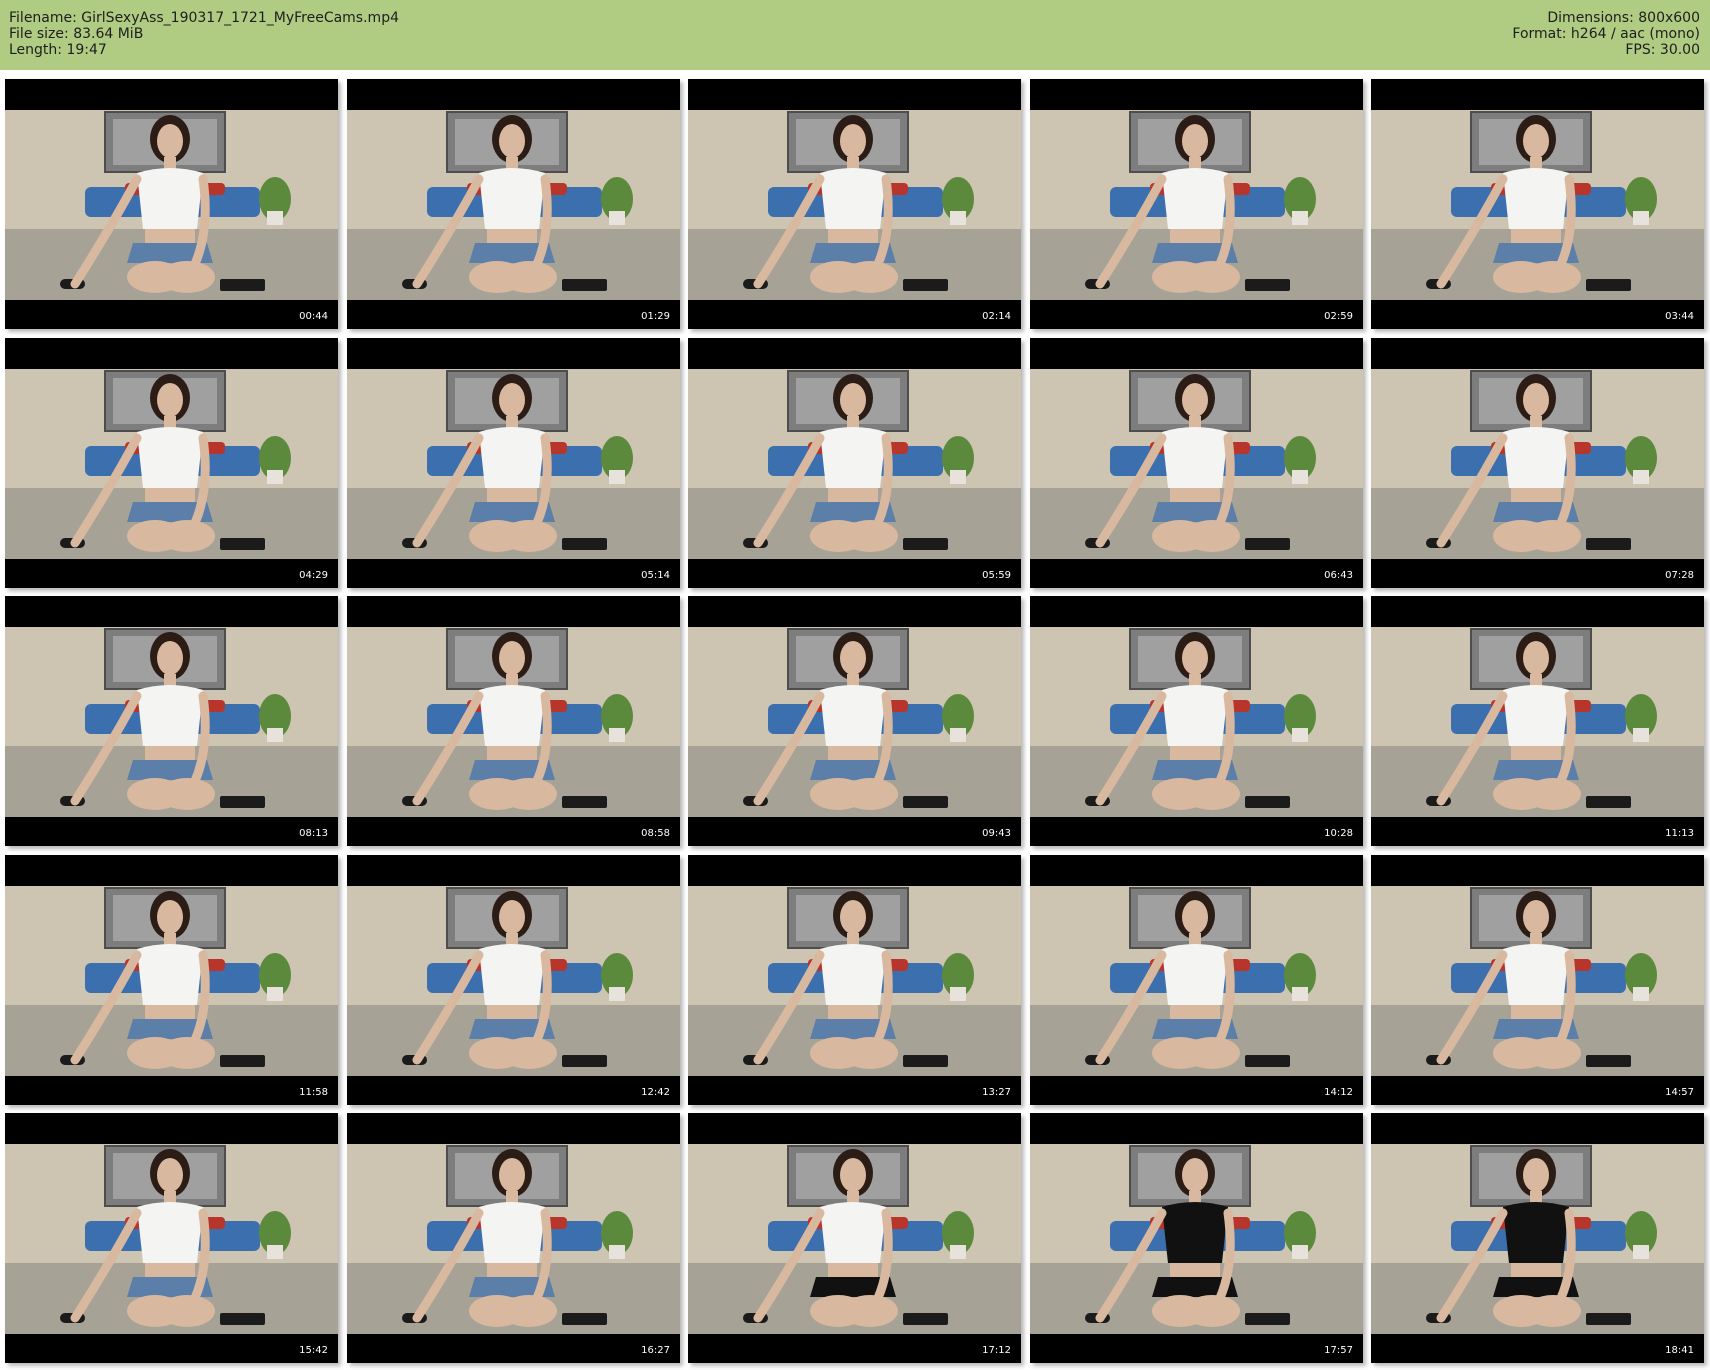  I want to click on thumbnail-timestamp: 00:44, so click(313, 316).